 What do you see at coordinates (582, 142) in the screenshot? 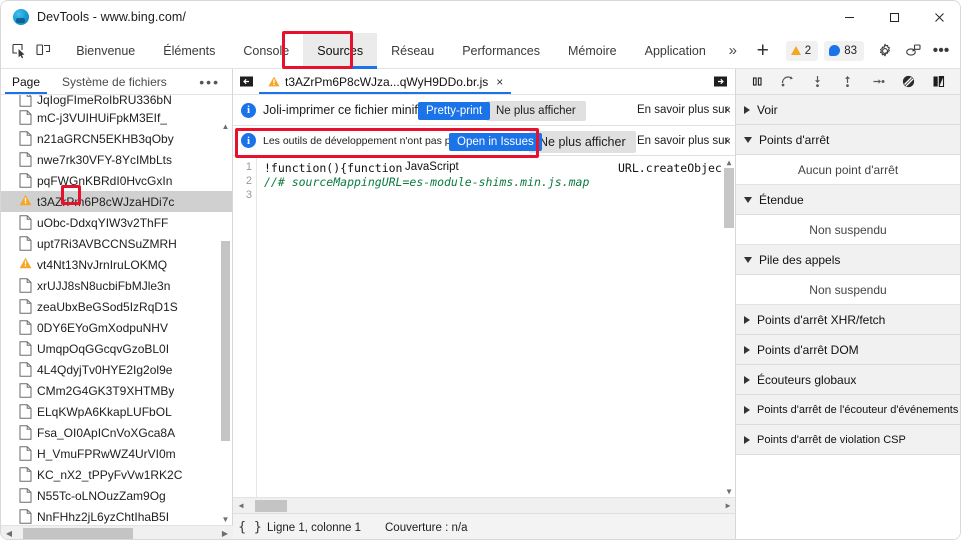
I see `sourcemap-dismiss-button: Ne plus afficher` at bounding box center [582, 142].